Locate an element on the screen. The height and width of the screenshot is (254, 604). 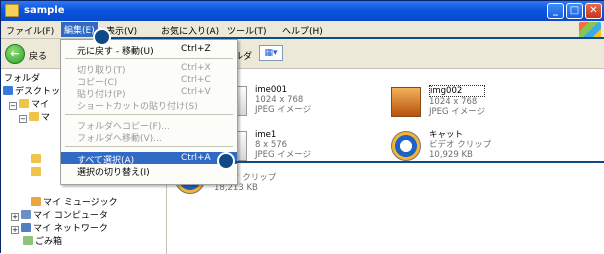
back-button-label: 戻る is located at coordinates (38, 55).